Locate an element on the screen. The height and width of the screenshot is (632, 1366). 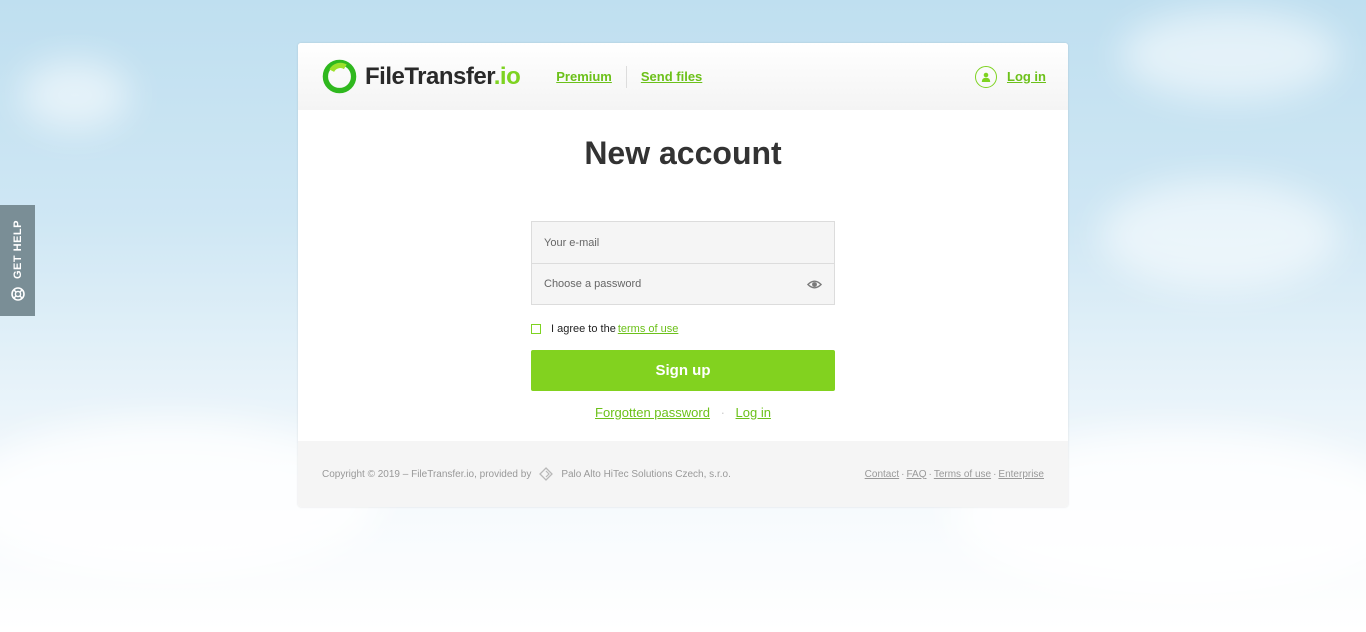
footer-contact-link: Contact is located at coordinates (882, 474).